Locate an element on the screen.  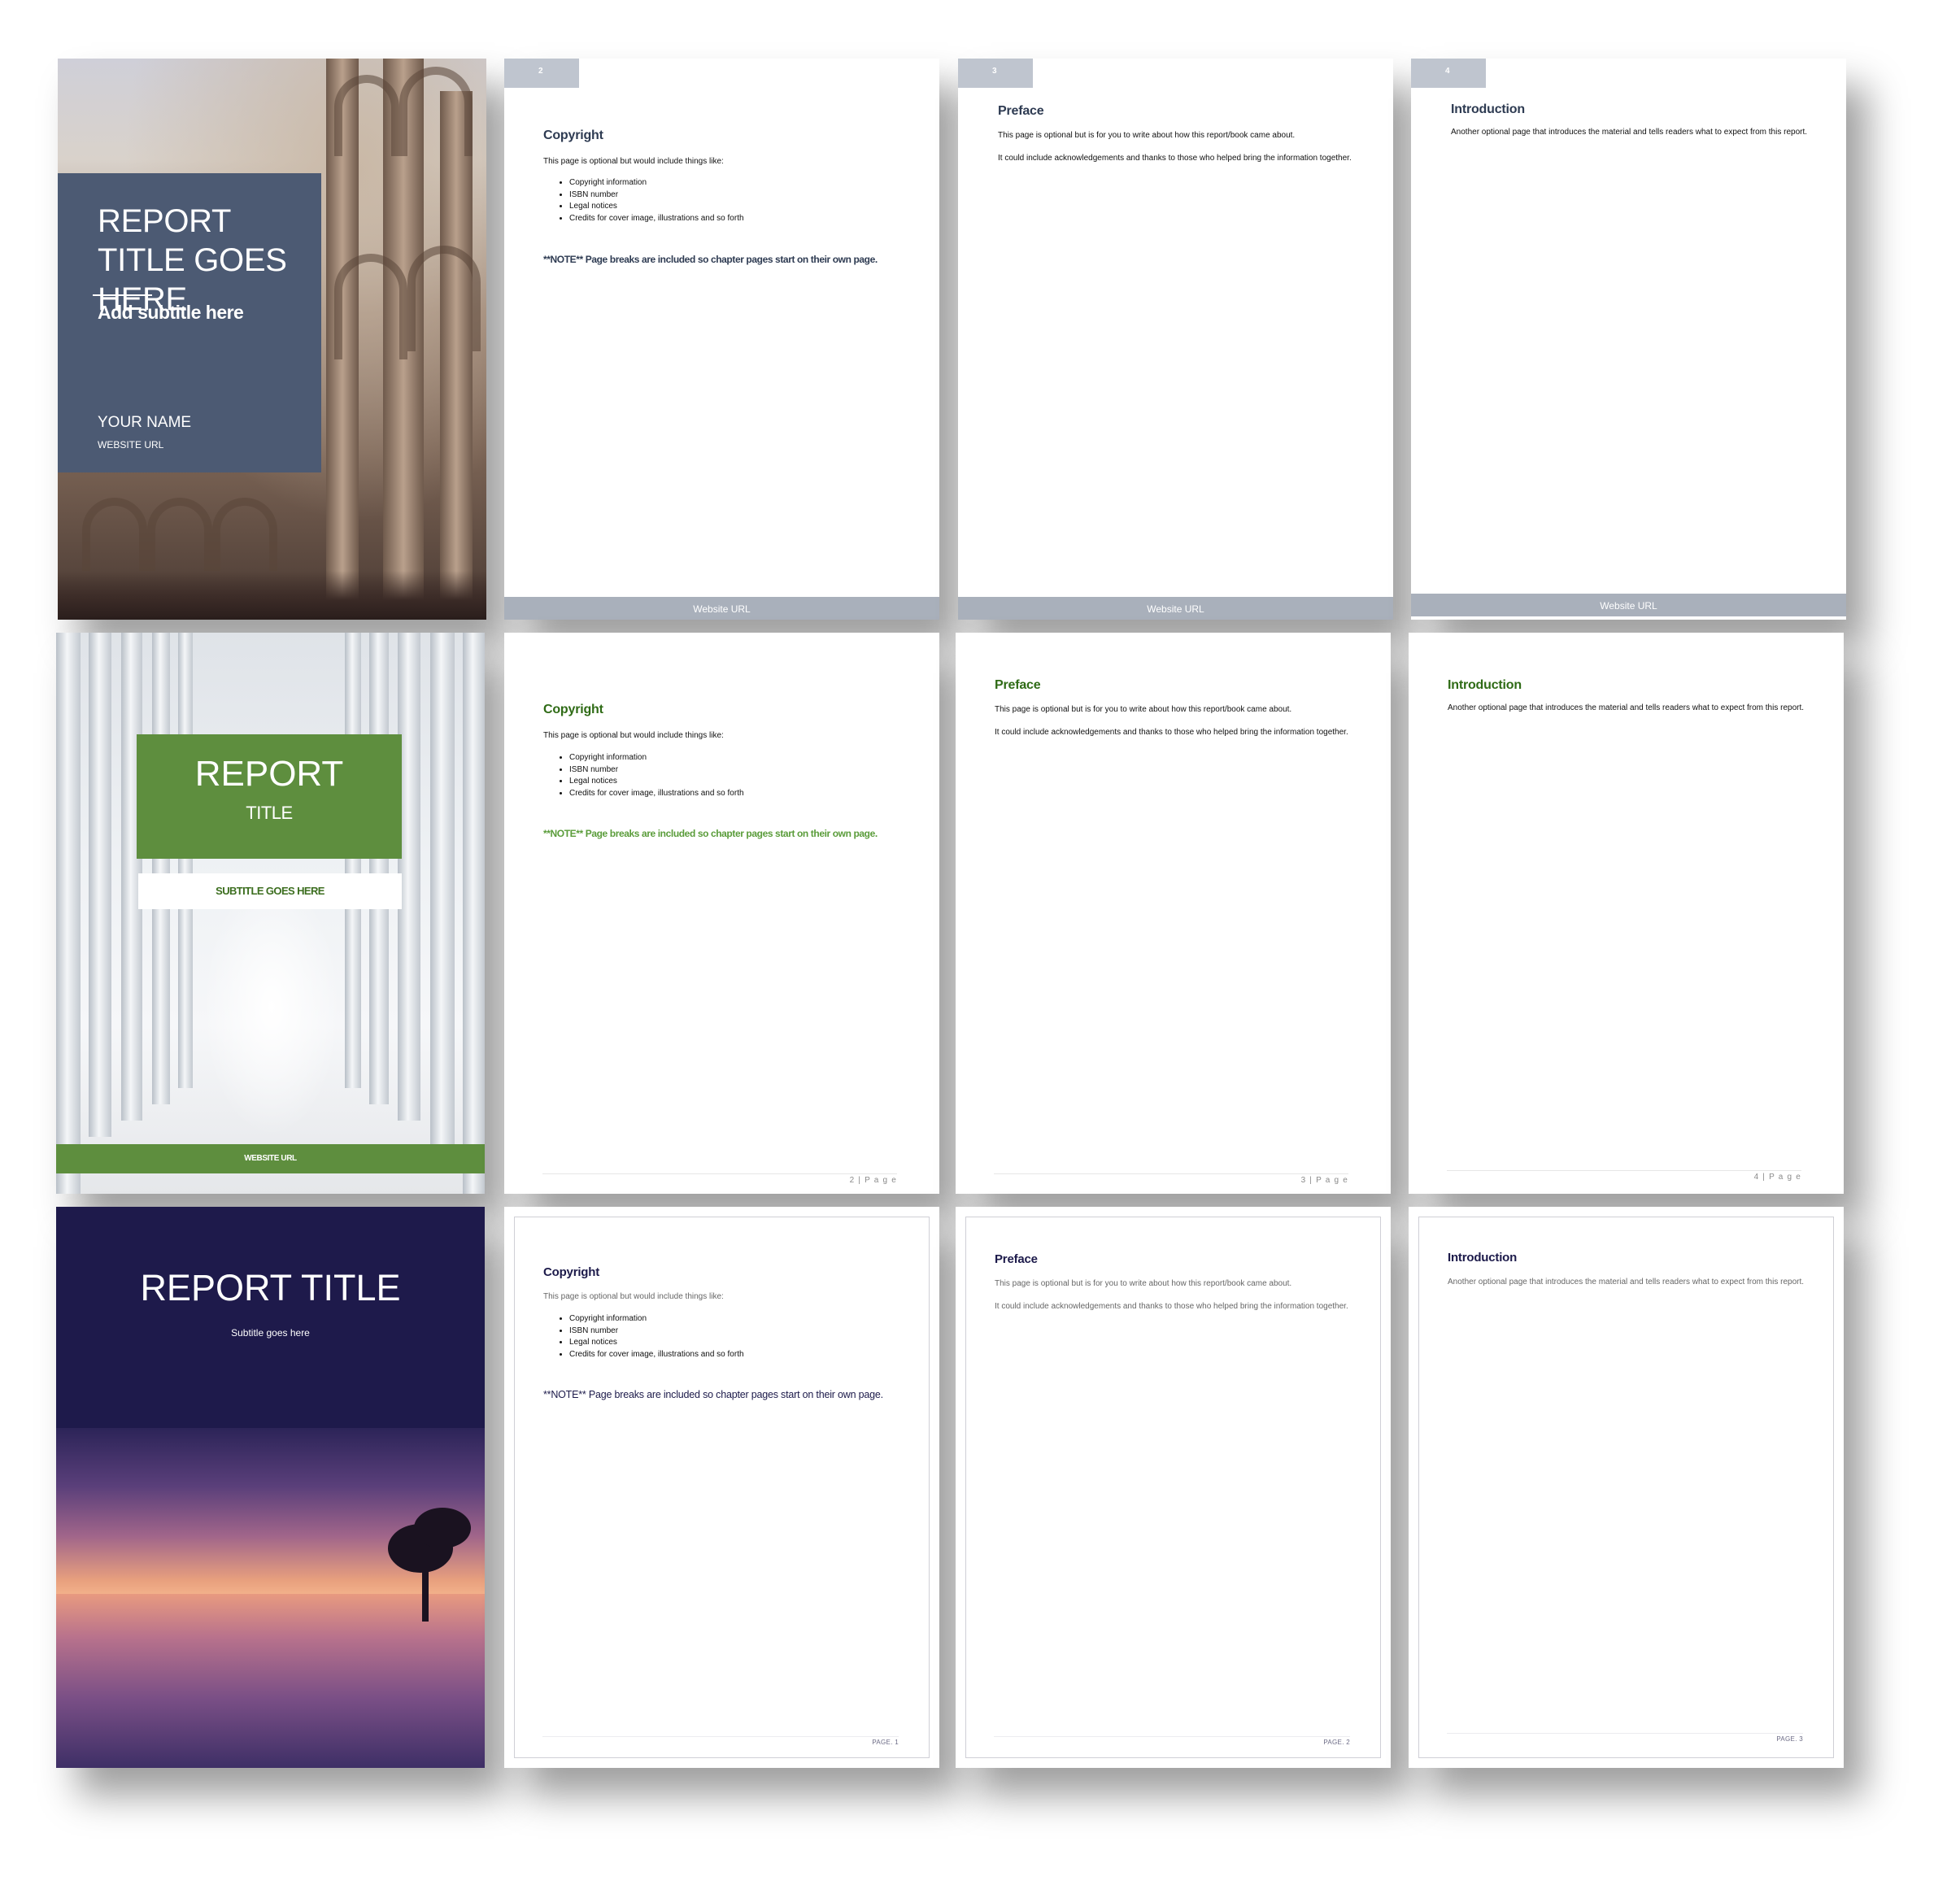
cover-title: REPORT TITLE is located at coordinates (270, 1288).